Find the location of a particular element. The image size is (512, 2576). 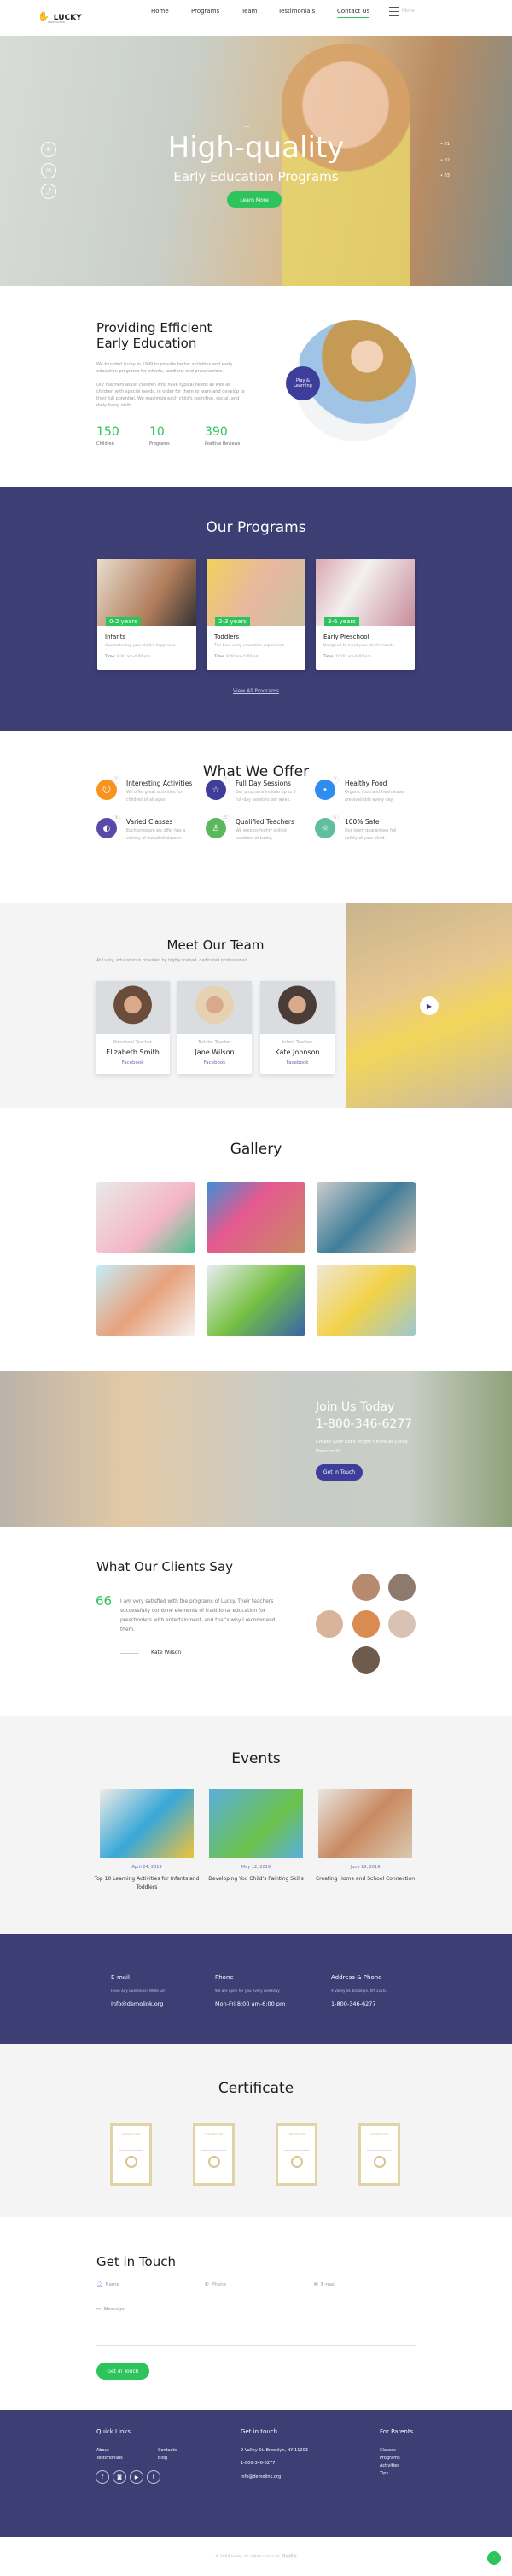

footer-link-classes: Classes is located at coordinates (388, 2450).